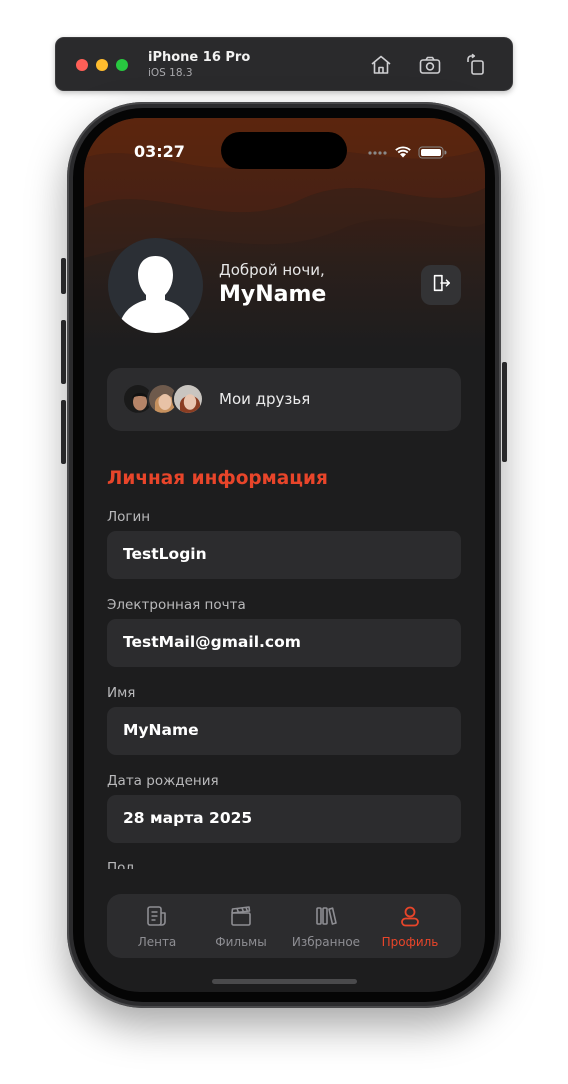 This screenshot has width=568, height=1084. I want to click on friend-avatar, so click(188, 399).